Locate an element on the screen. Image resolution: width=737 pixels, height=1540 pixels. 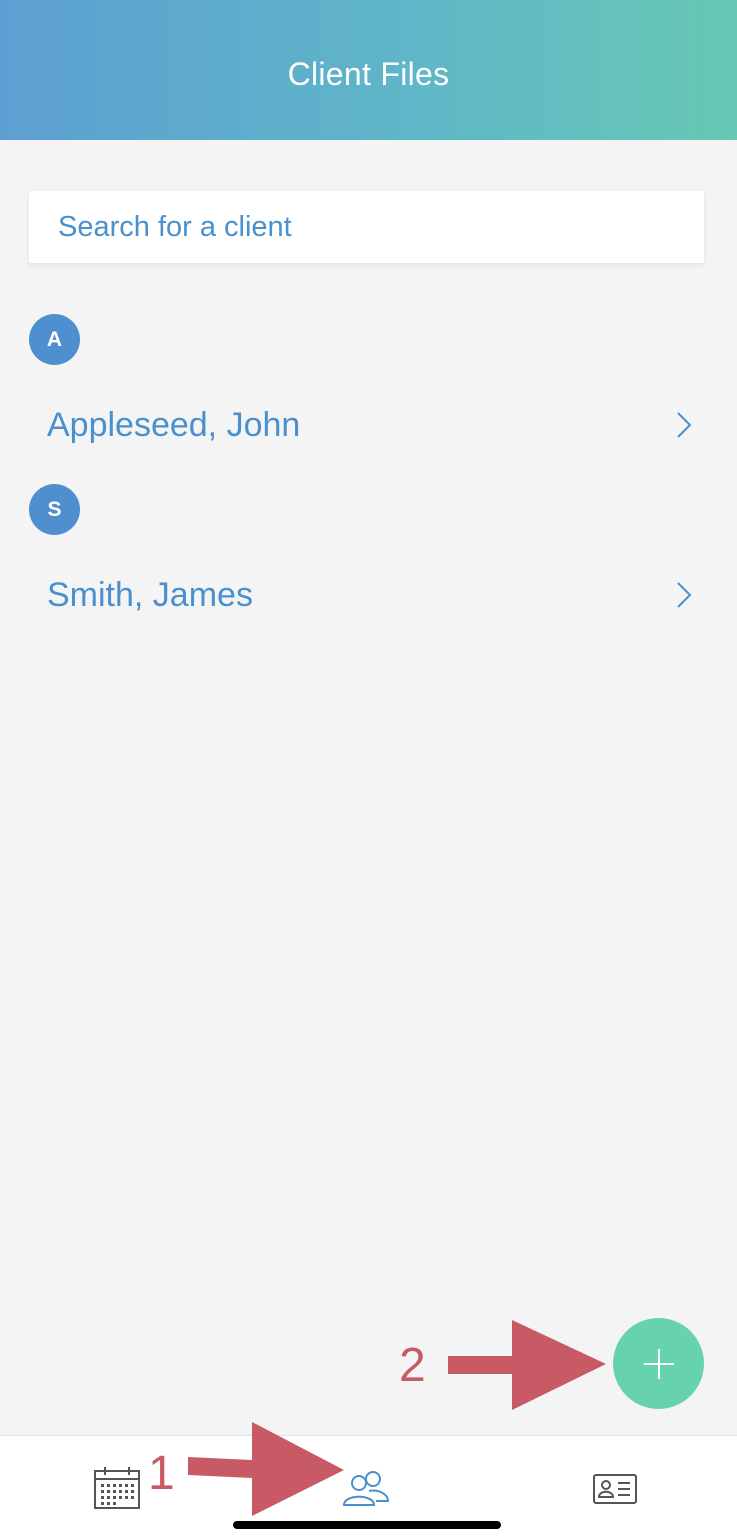
add-client-button is located at coordinates (658, 1363).